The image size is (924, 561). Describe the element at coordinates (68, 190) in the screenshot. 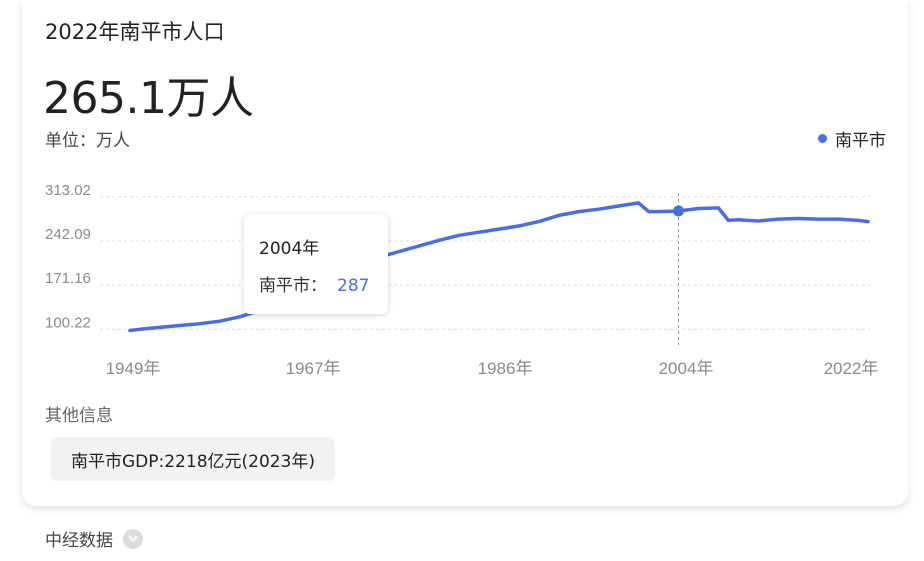

I see `y-tick-label: 313.02` at that location.